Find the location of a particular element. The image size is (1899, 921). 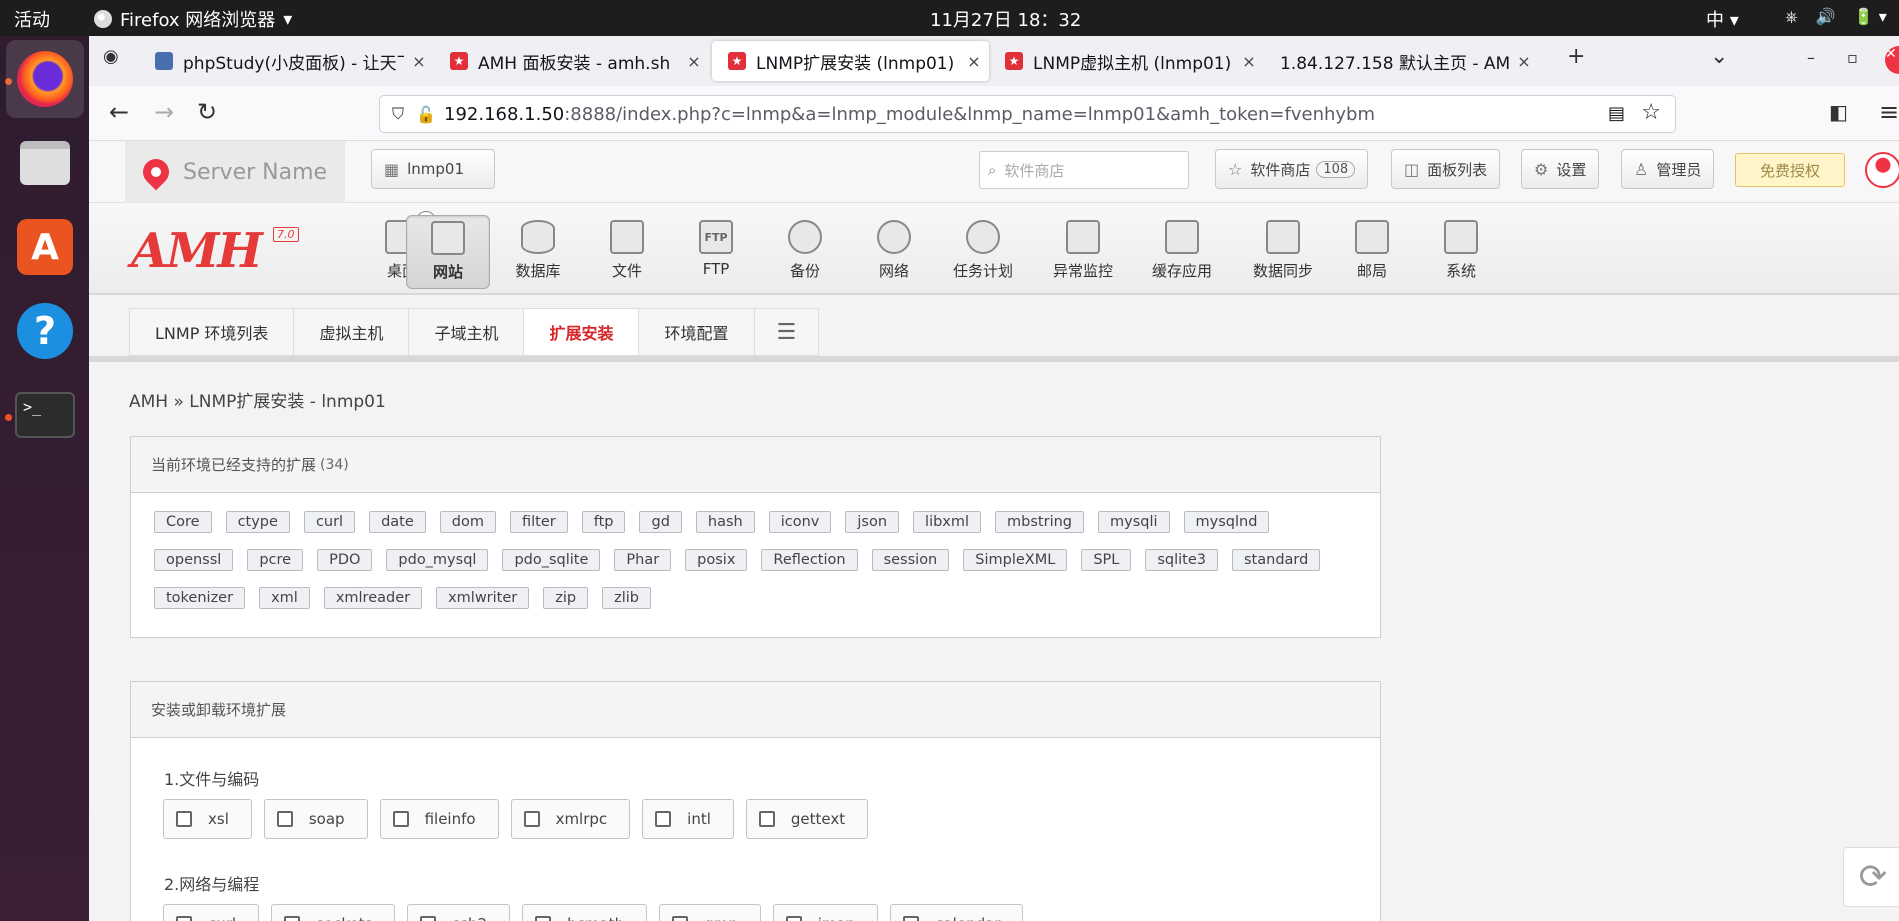

avatar is located at coordinates (1882, 170).